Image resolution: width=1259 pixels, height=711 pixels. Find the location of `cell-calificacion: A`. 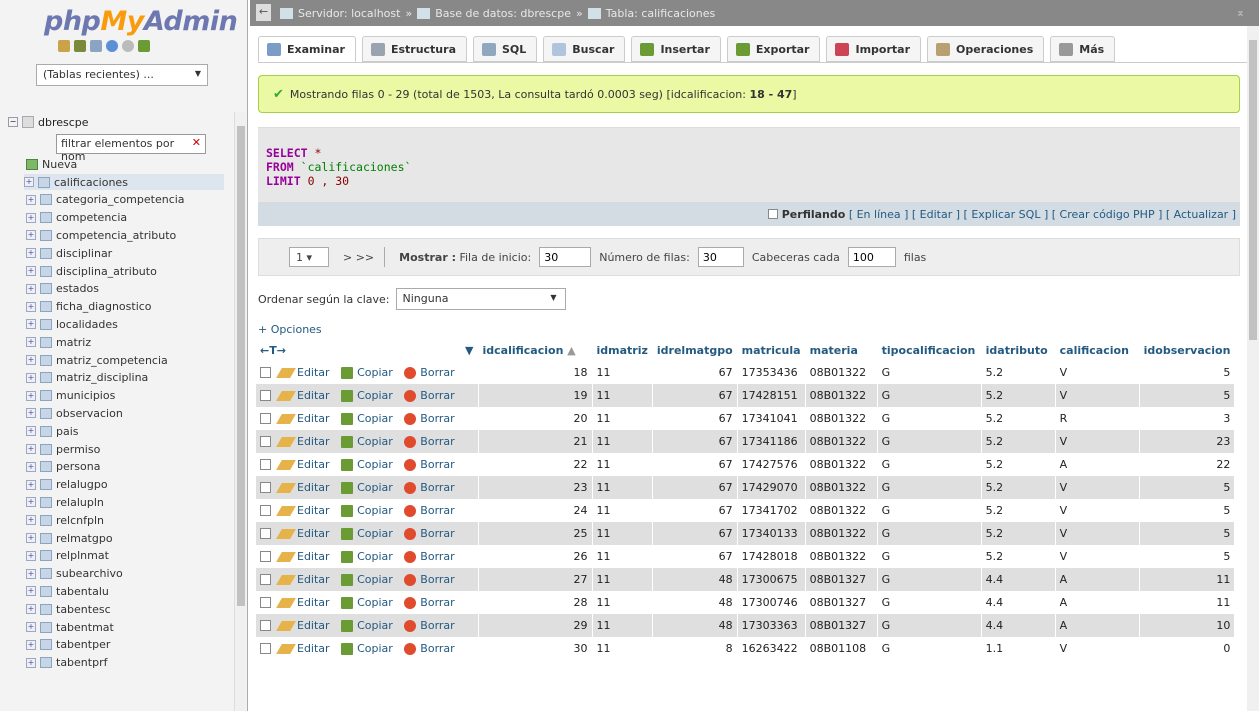

cell-calificacion: A is located at coordinates (1097, 625).